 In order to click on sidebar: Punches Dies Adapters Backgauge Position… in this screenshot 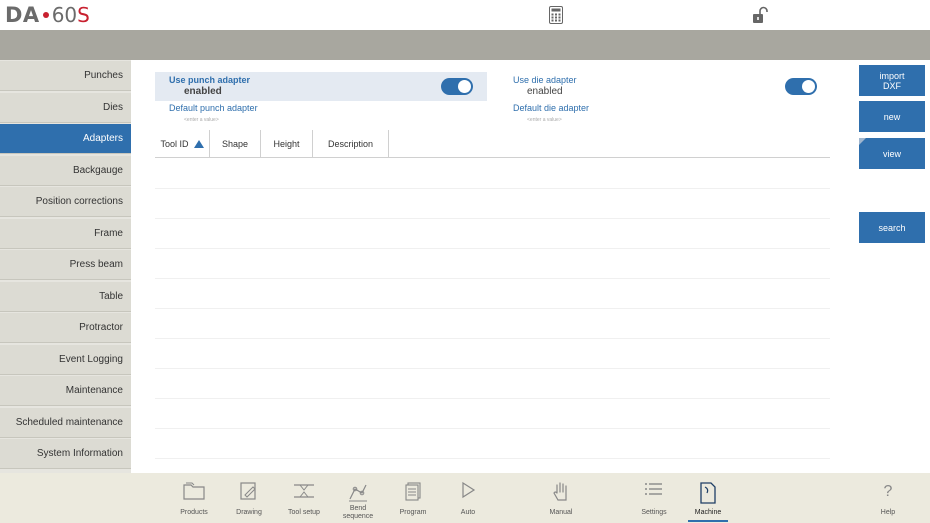, I will do `click(65, 266)`.